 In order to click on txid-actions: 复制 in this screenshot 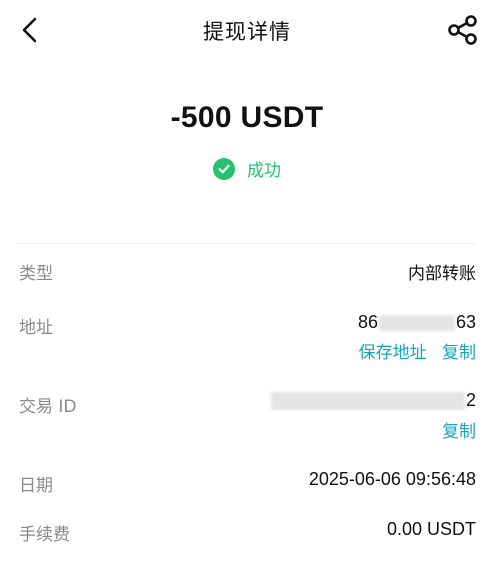, I will do `click(459, 429)`.